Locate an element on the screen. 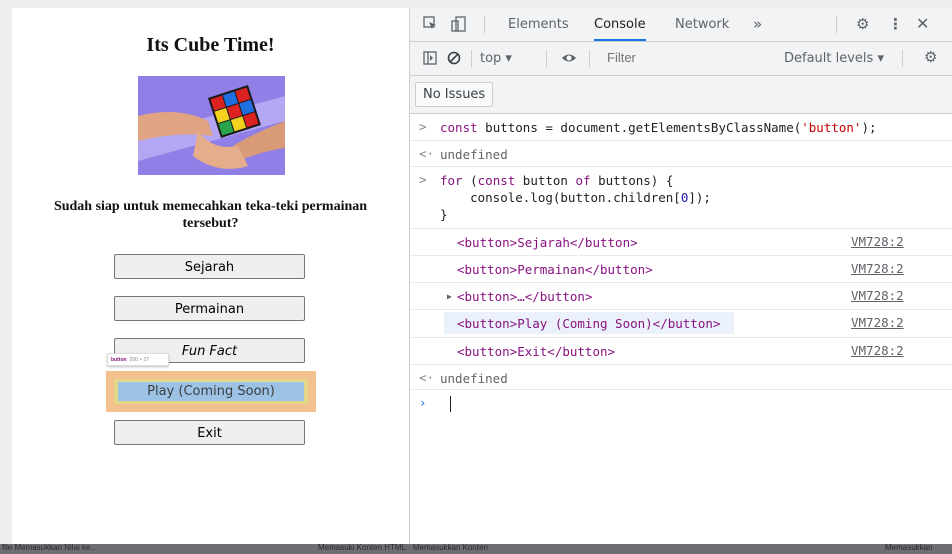  log-entry: <button>Exit</button> VM728:2 is located at coordinates (681, 351).